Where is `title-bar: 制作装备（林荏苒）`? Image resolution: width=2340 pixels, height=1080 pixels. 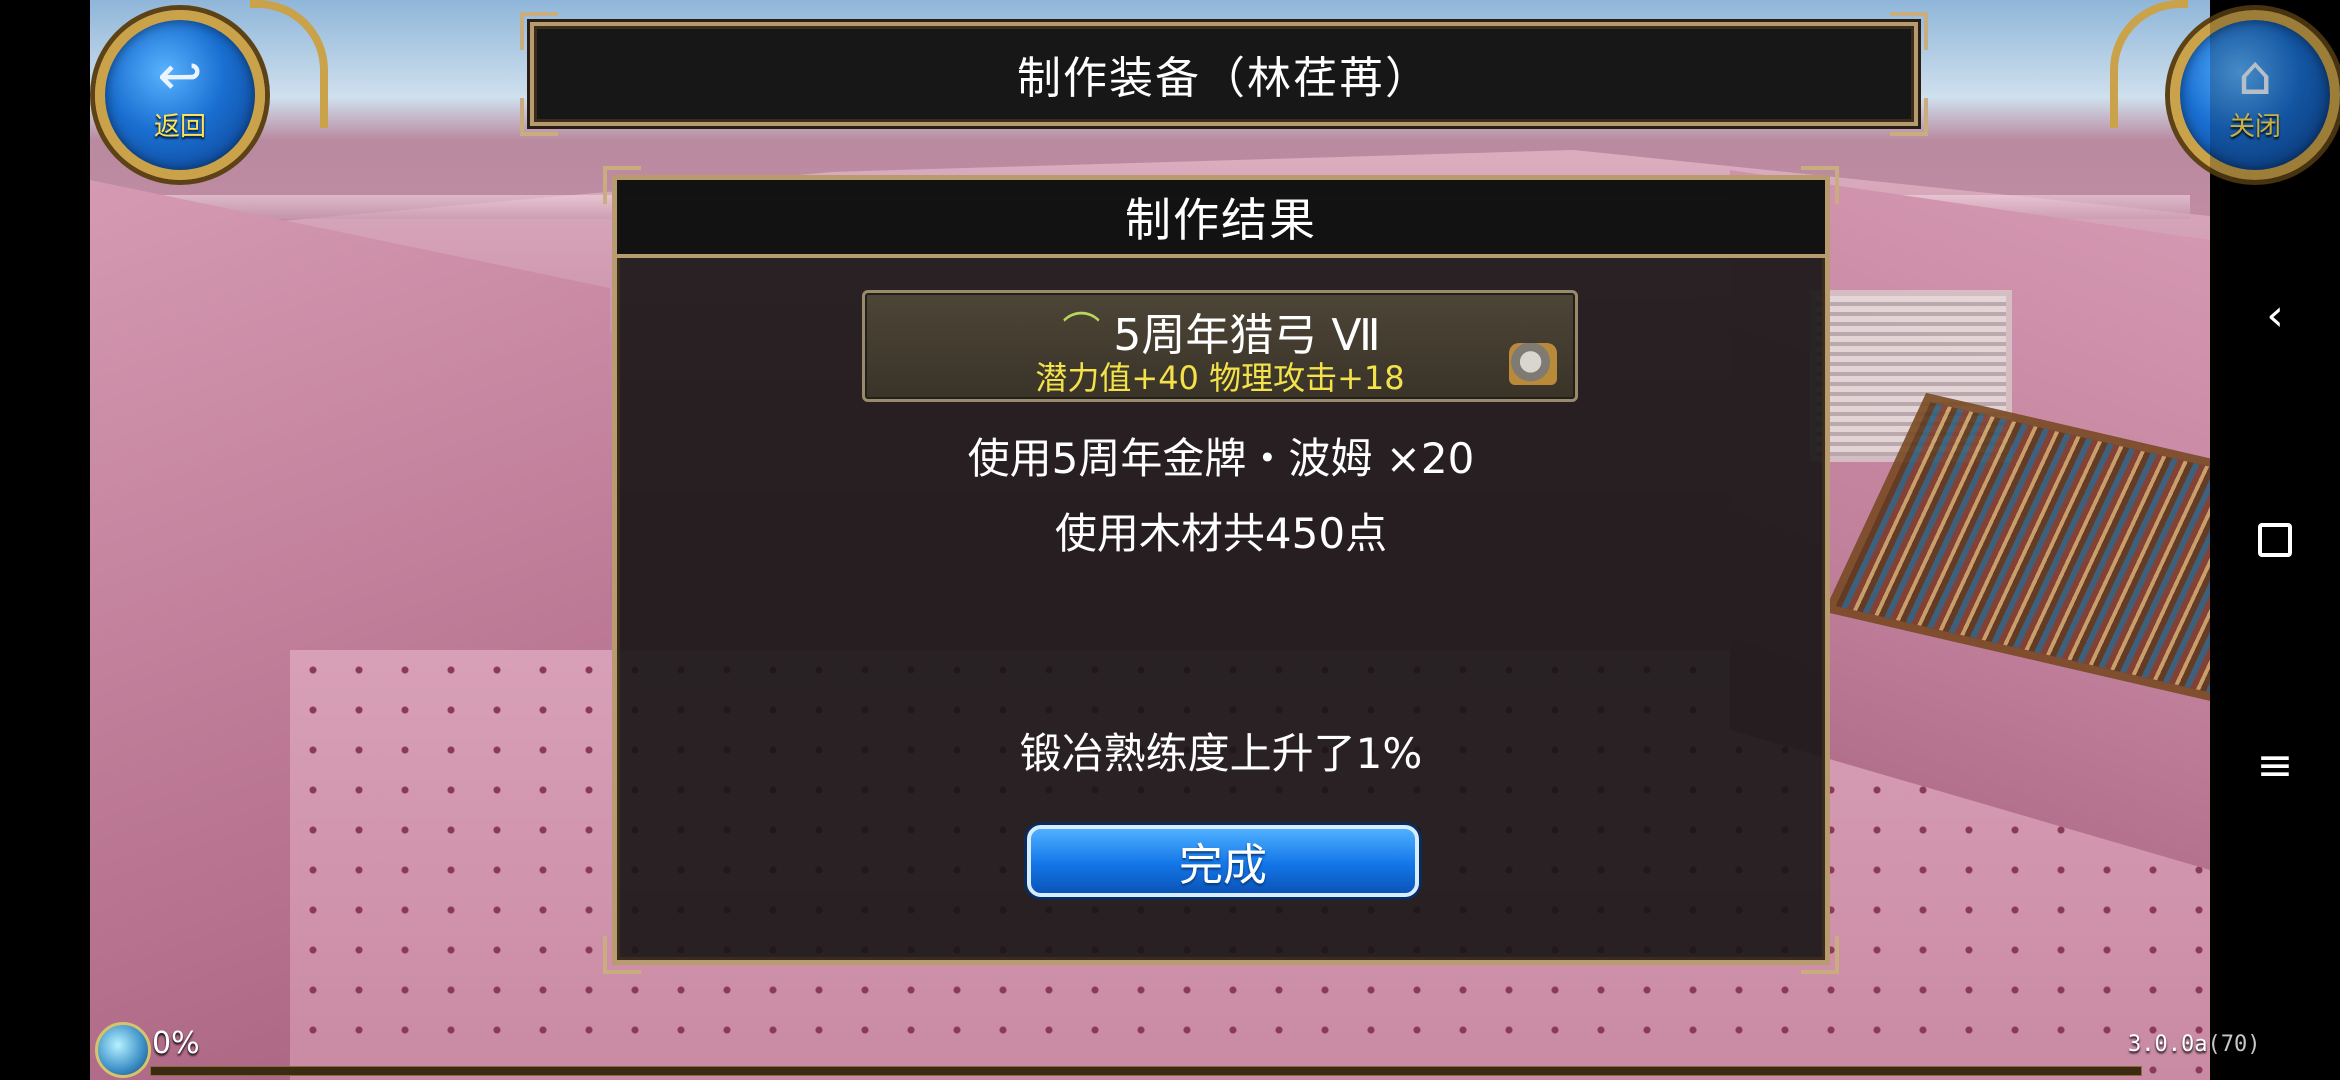 title-bar: 制作装备（林荏苒） is located at coordinates (1224, 74).